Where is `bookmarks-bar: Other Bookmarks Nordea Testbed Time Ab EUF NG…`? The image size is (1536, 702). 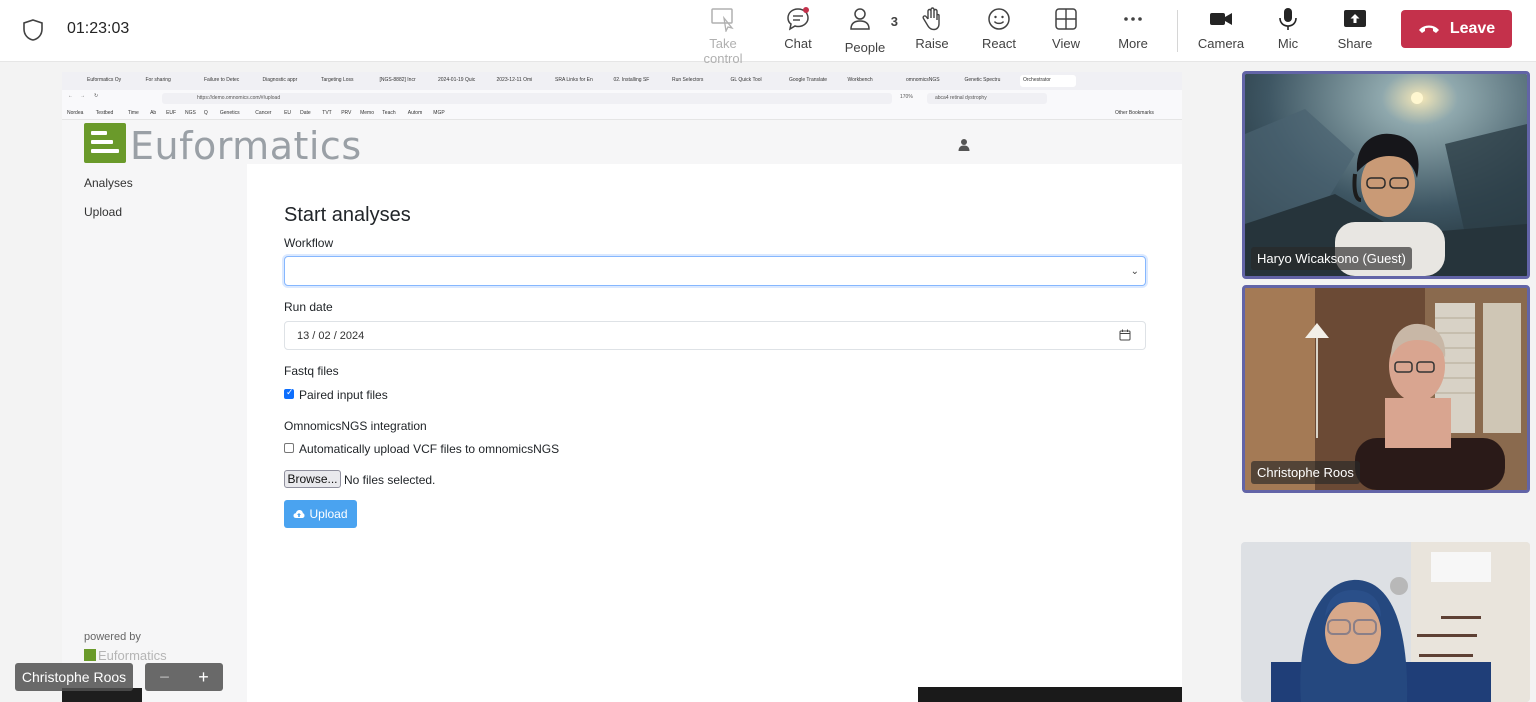 bookmarks-bar: Other Bookmarks Nordea Testbed Time Ab EUF NG… is located at coordinates (622, 113).